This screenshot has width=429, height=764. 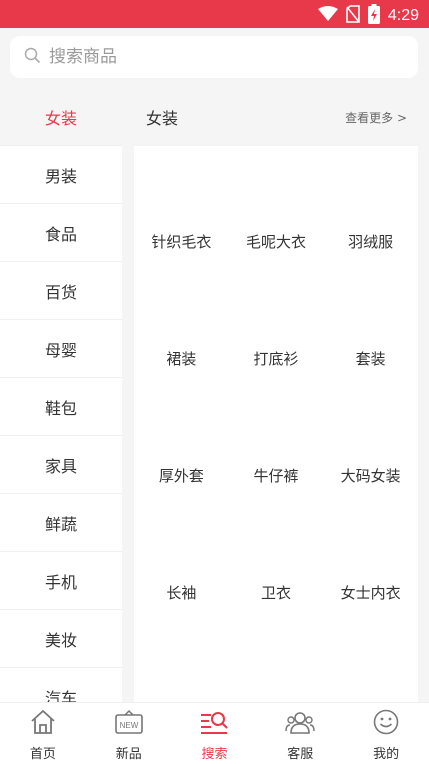 What do you see at coordinates (43, 724) in the screenshot?
I see `home-icon` at bounding box center [43, 724].